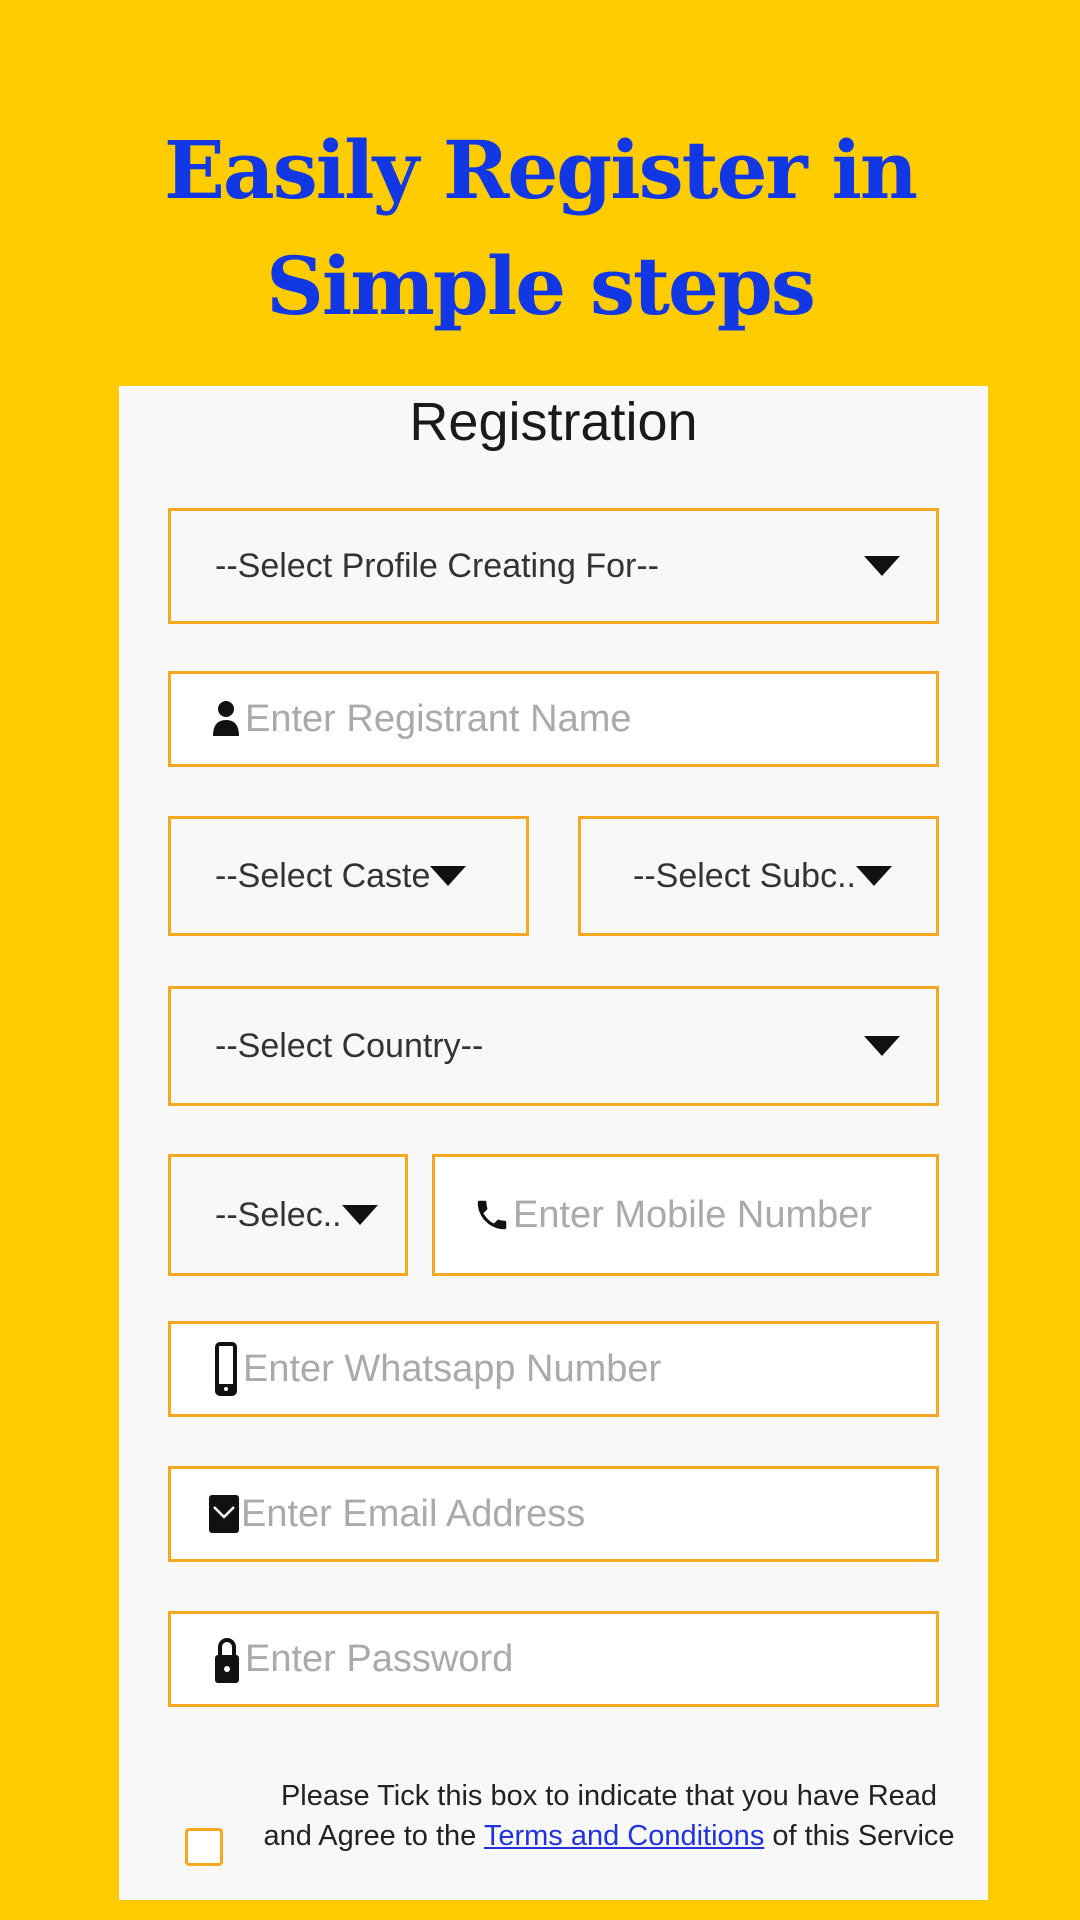 The image size is (1080, 1920). I want to click on caste-select: --Select Caste, so click(348, 876).